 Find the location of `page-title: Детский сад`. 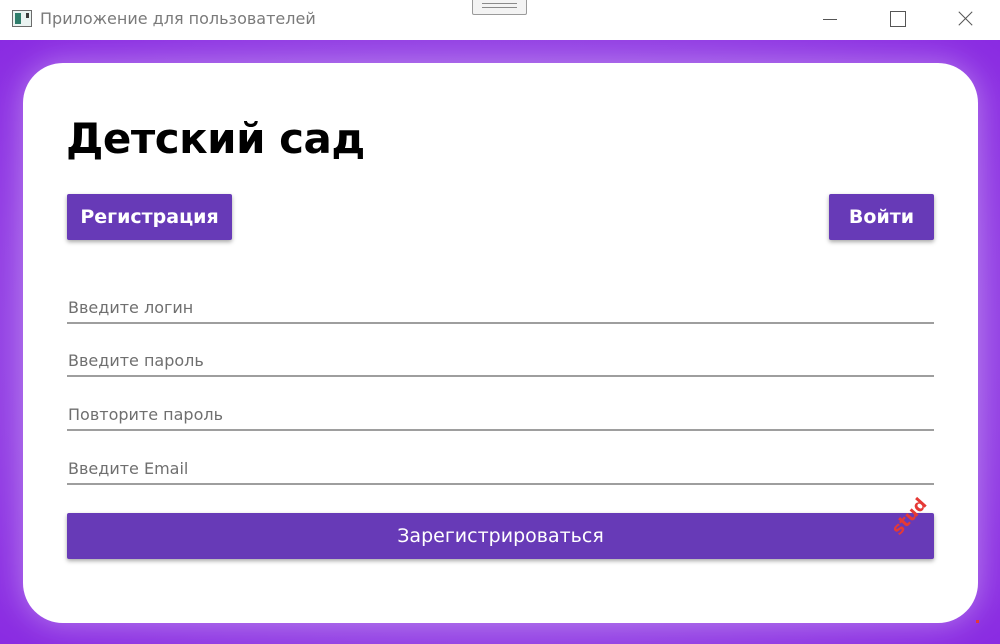

page-title: Детский сад is located at coordinates (215, 138).